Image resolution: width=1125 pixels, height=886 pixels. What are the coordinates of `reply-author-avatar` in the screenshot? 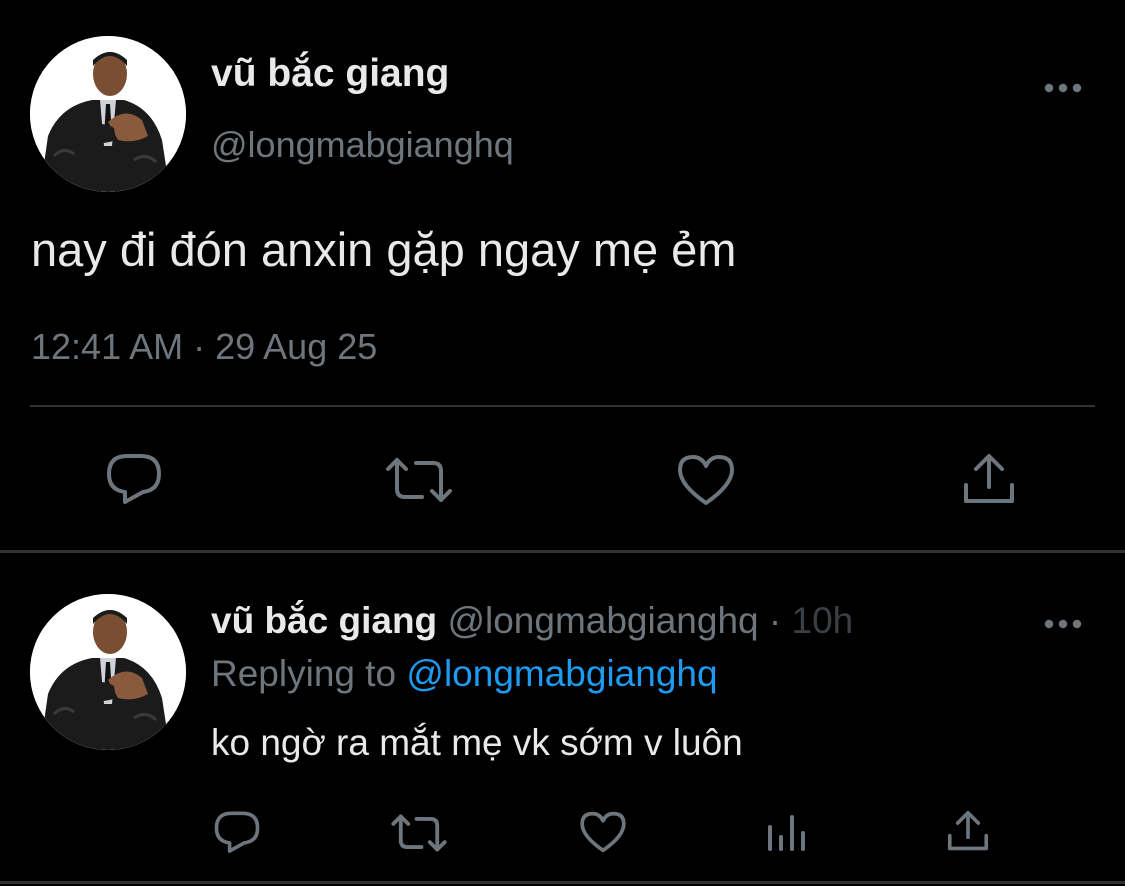 It's located at (108, 672).